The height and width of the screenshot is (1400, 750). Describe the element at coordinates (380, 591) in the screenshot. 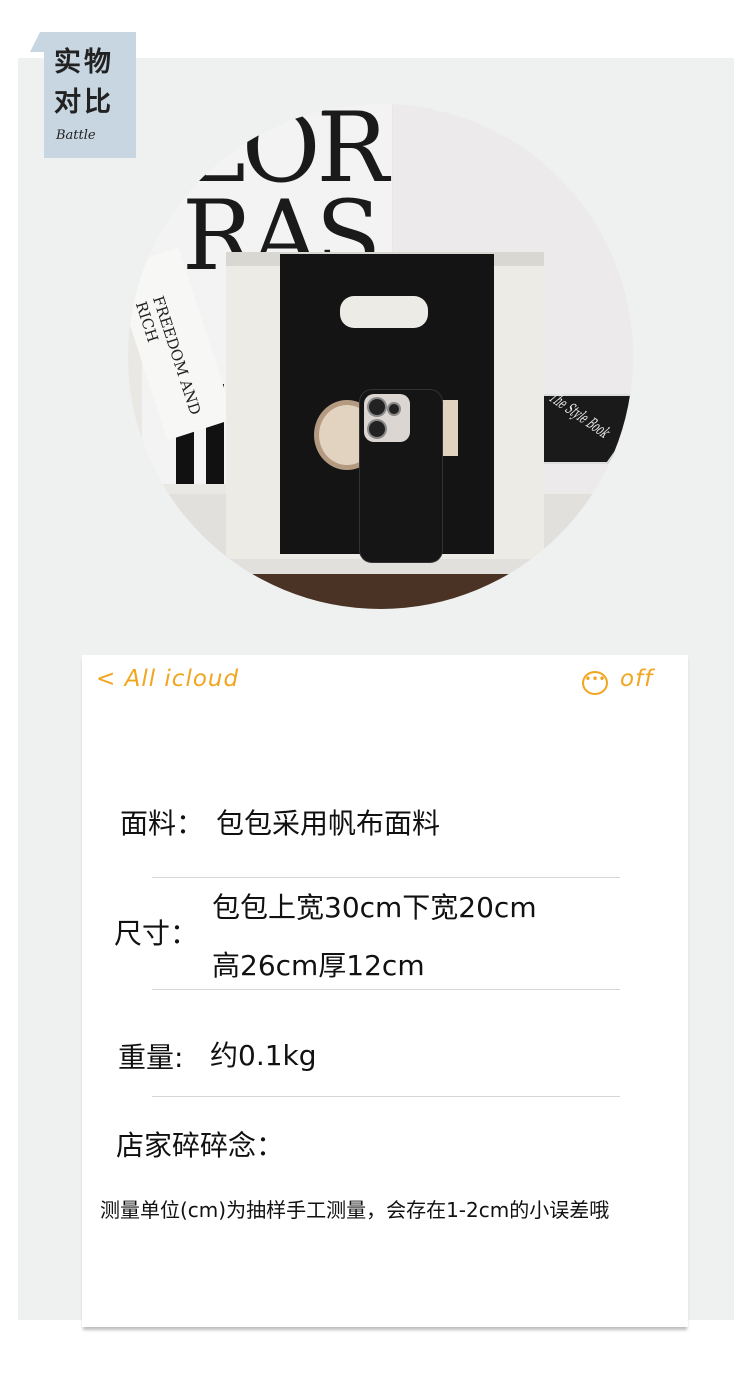

I see `table` at that location.